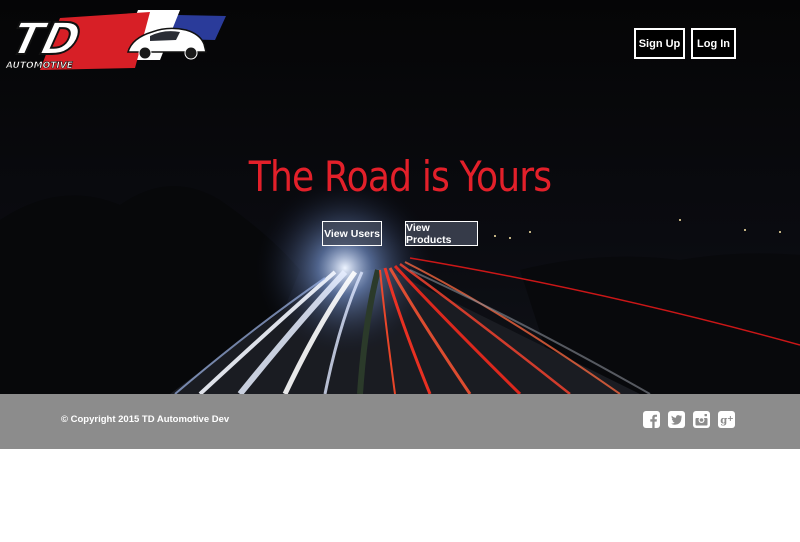 This screenshot has height=542, width=800. What do you see at coordinates (39, 66) in the screenshot?
I see `logo-subtext: AUTOMOTIVE` at bounding box center [39, 66].